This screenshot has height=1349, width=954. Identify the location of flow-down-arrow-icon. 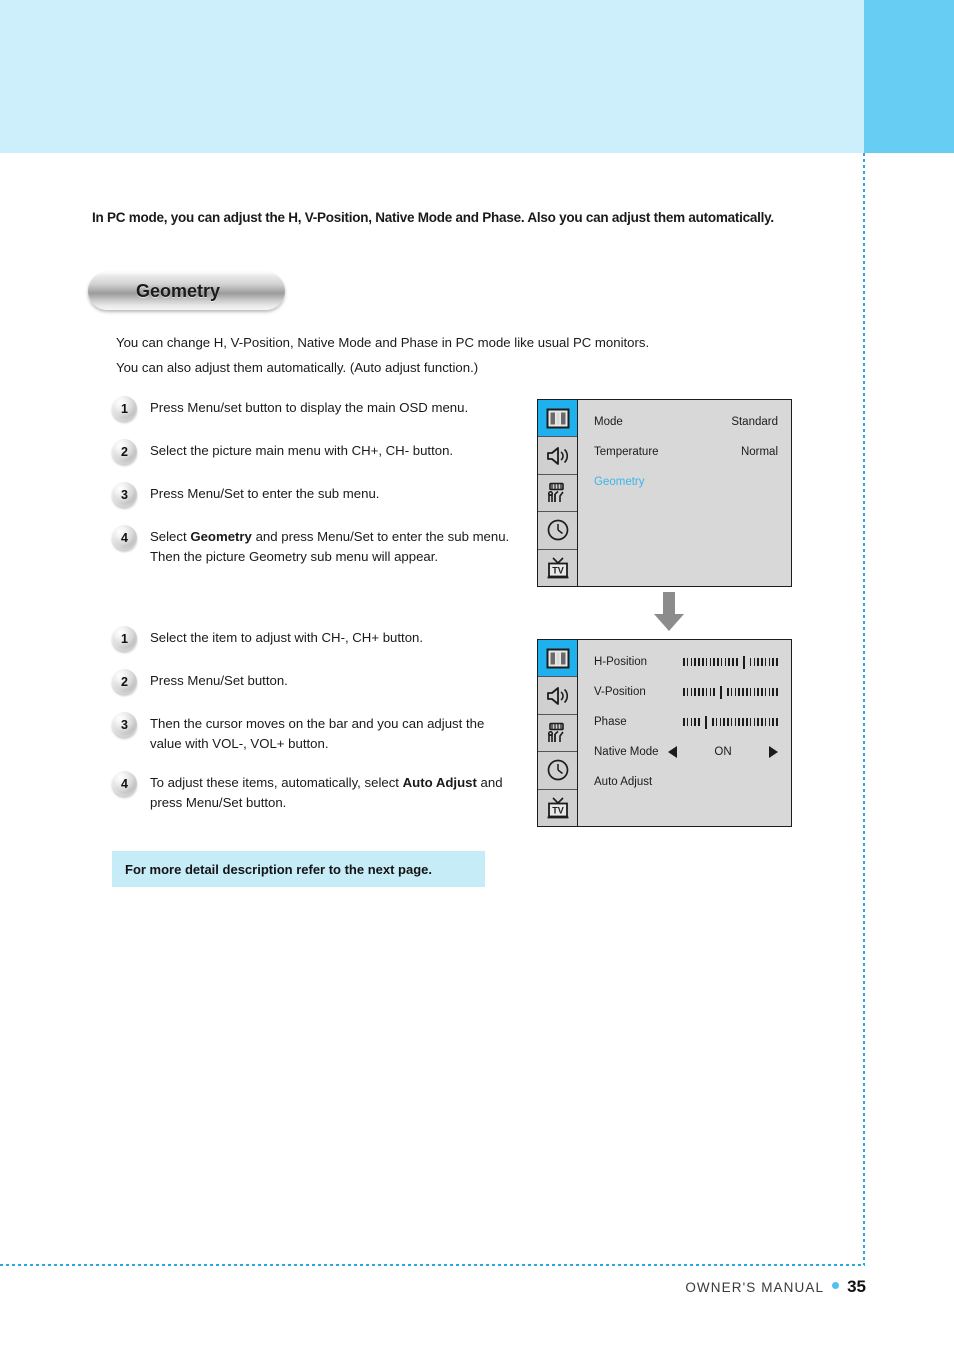
(669, 612).